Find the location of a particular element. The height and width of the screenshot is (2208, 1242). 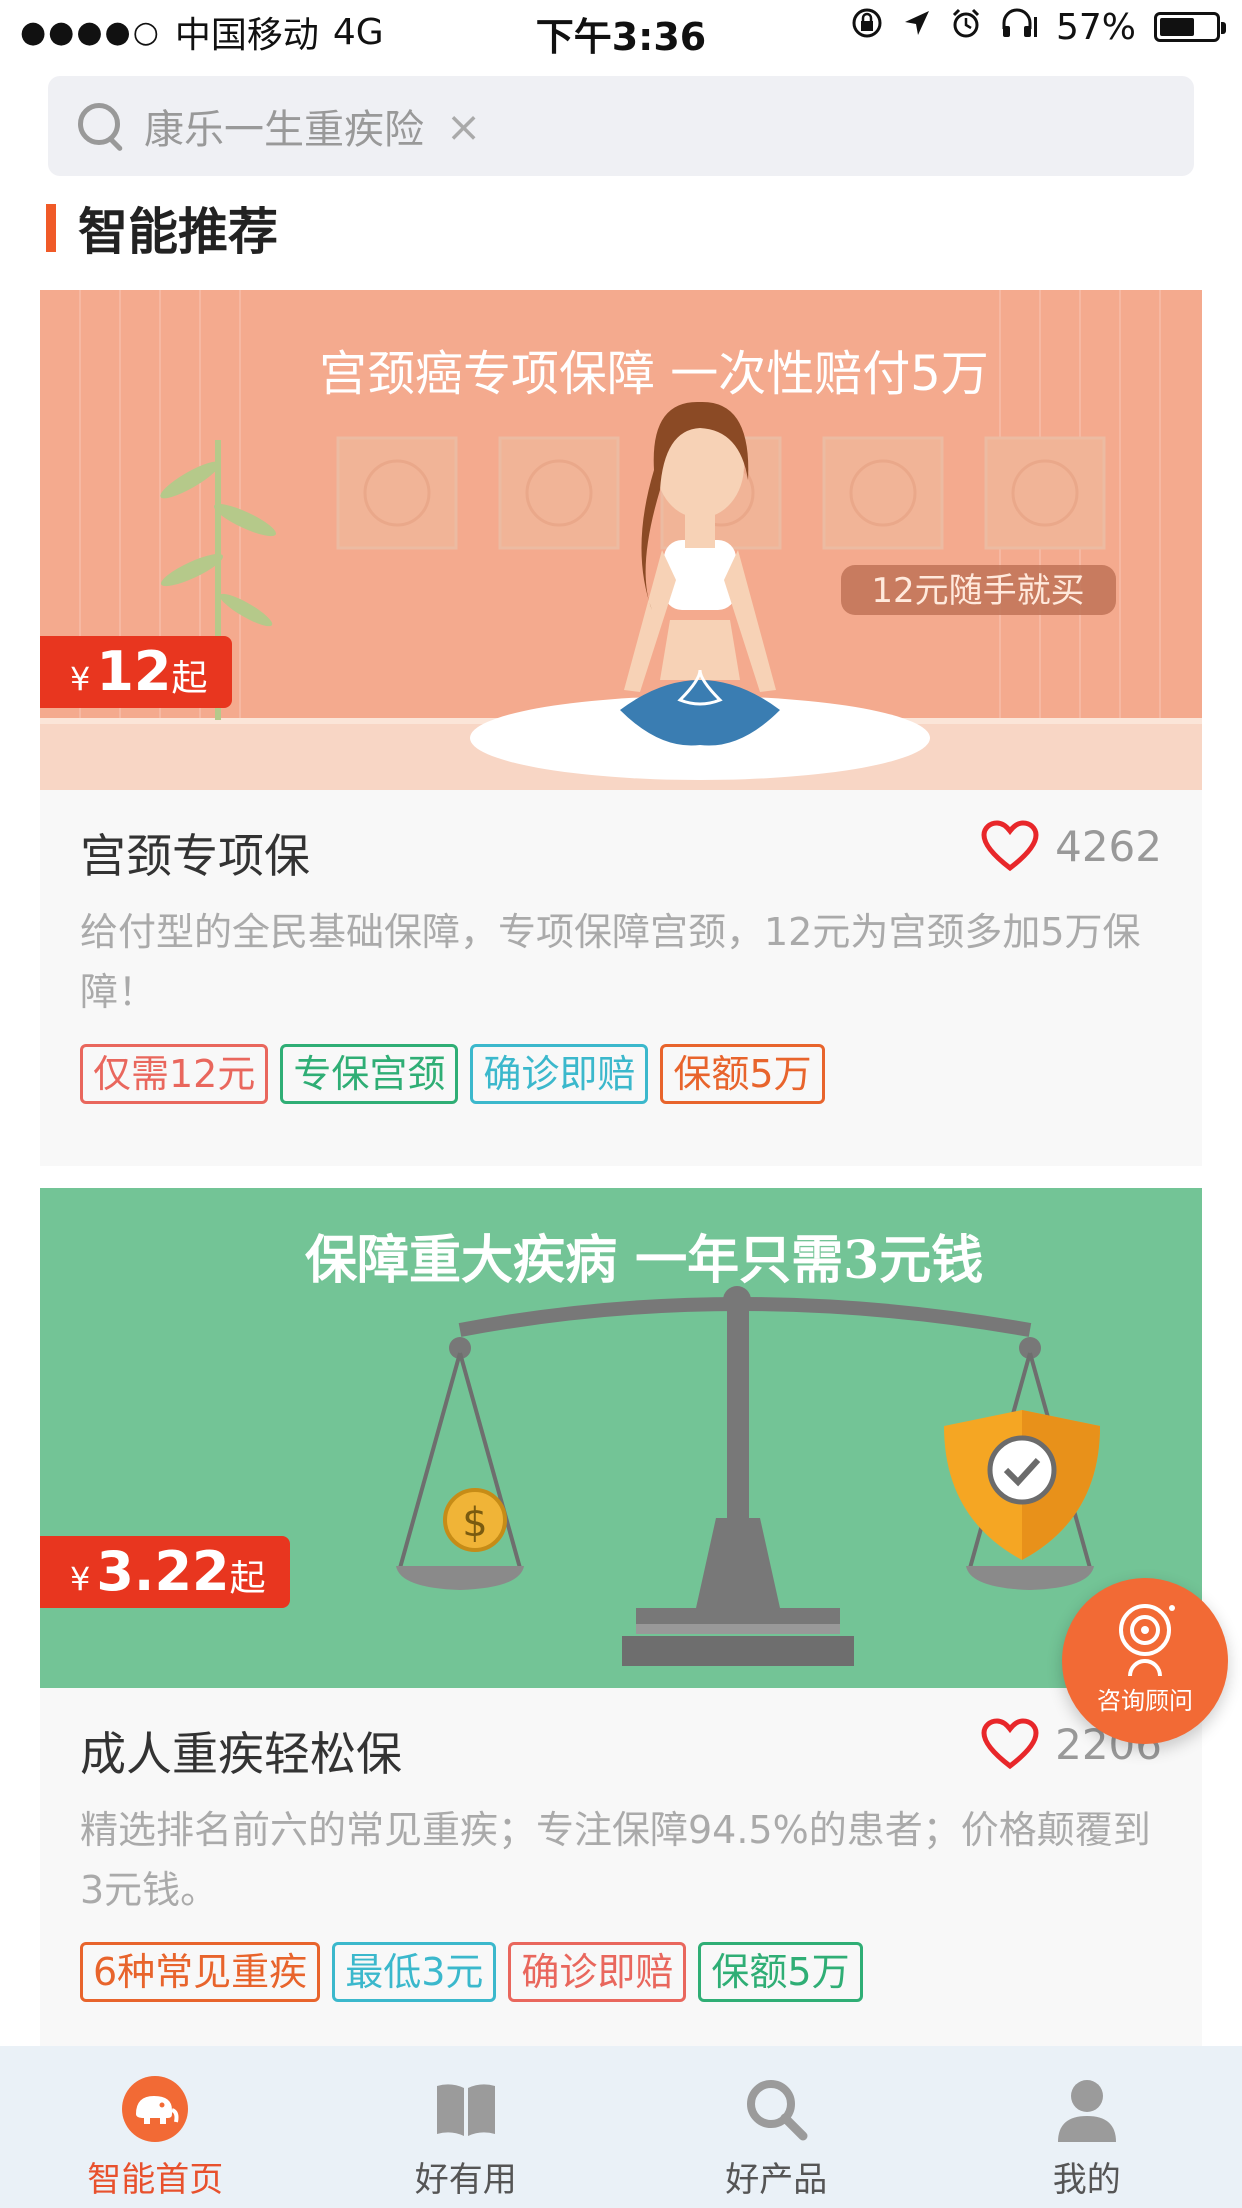

tag: 仅需12元 is located at coordinates (174, 1074).